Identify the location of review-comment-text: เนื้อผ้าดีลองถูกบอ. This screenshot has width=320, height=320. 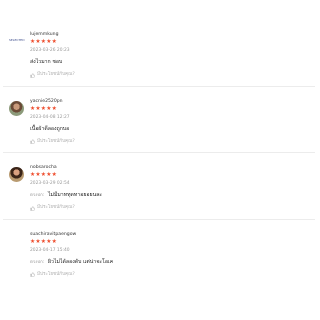
(50, 128).